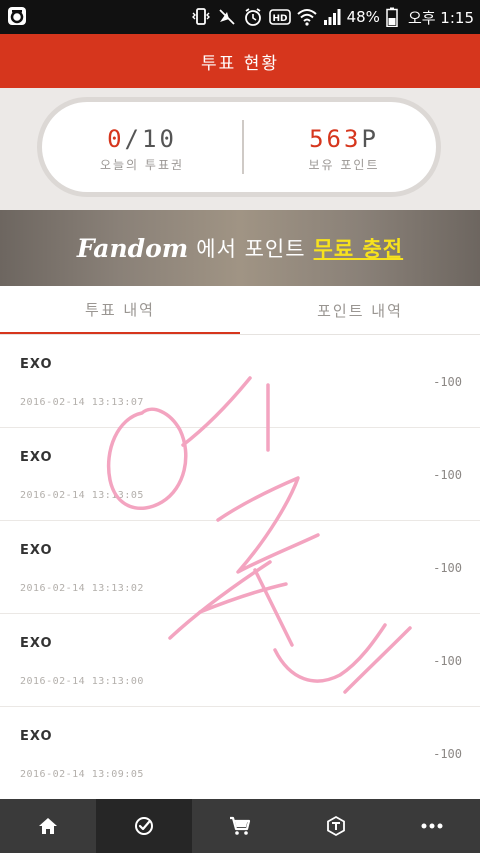  I want to click on list-item: EXO 2016-02-14 13:09:05 -100, so click(240, 753).